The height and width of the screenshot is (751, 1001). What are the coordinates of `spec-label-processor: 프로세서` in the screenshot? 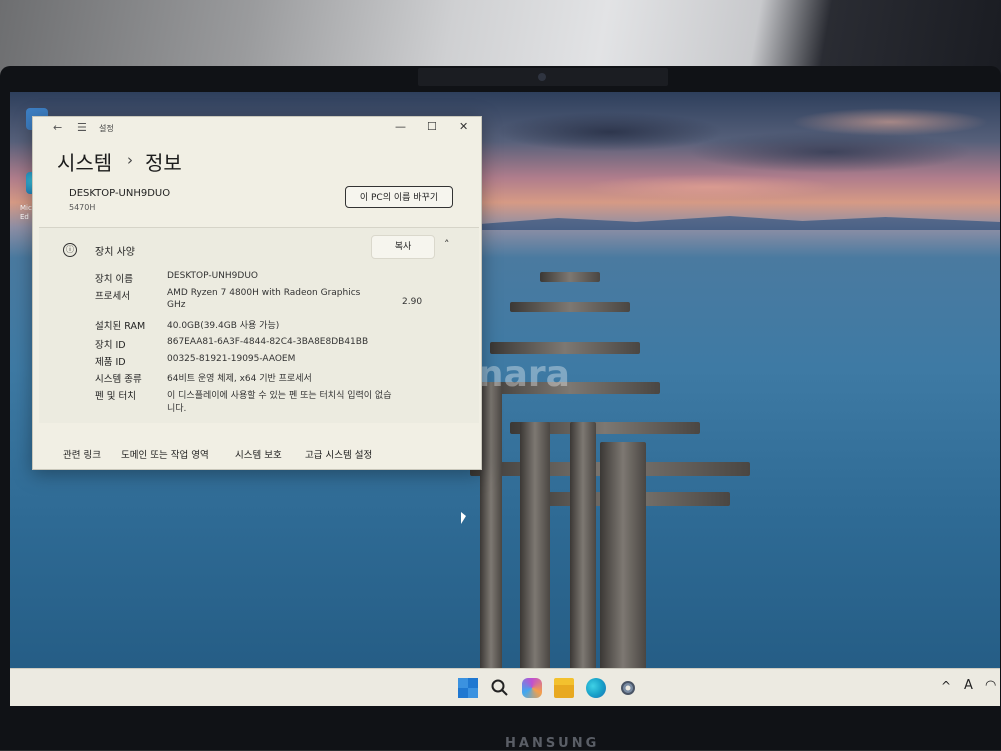 It's located at (112, 296).